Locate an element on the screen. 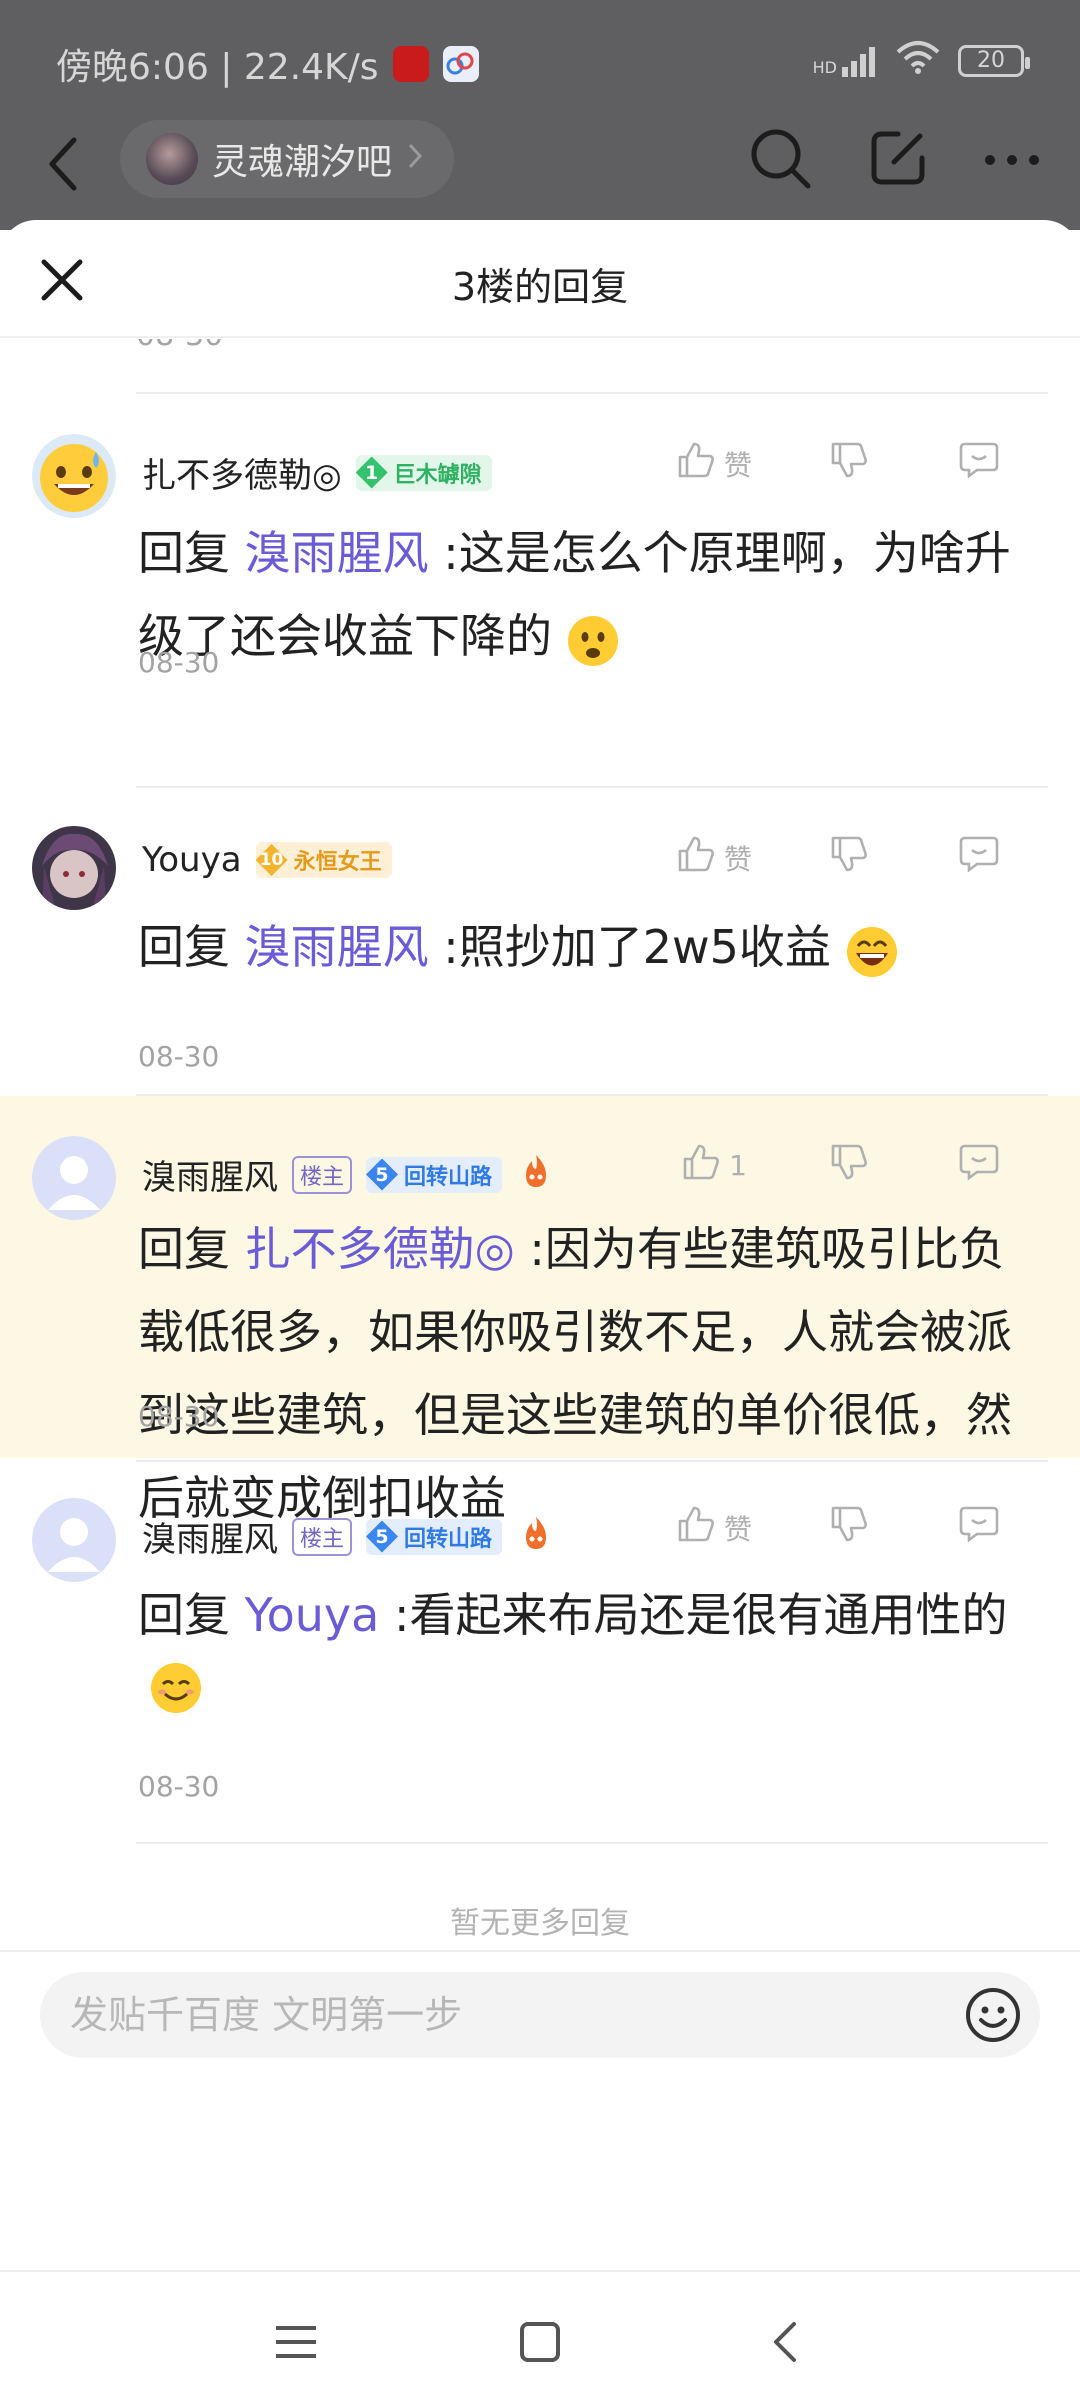  no-more-replies-text: 暂无更多回复 is located at coordinates (540, 1923).